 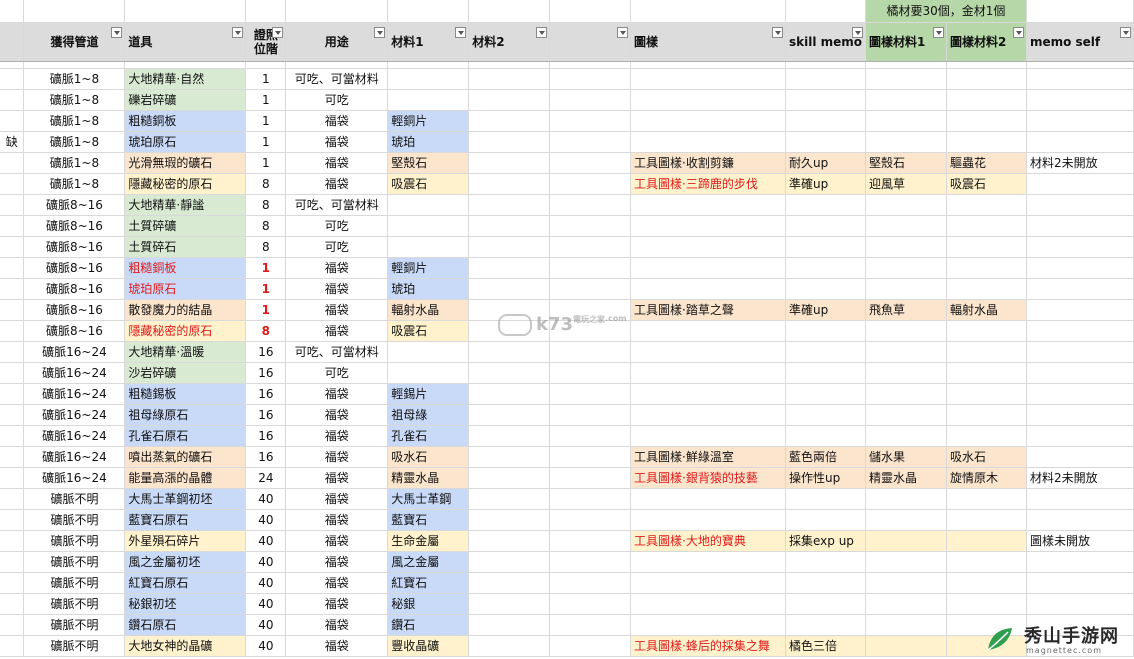 I want to click on cell-use: 可吃、可當材料, so click(x=337, y=205).